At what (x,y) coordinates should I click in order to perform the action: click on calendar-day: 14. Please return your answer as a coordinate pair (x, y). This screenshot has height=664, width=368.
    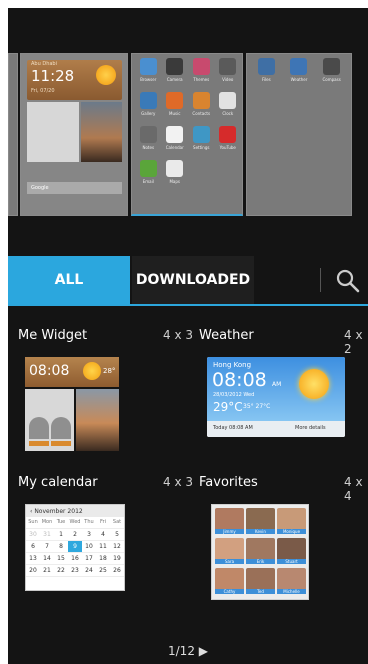
    Looking at the image, I should click on (47, 559).